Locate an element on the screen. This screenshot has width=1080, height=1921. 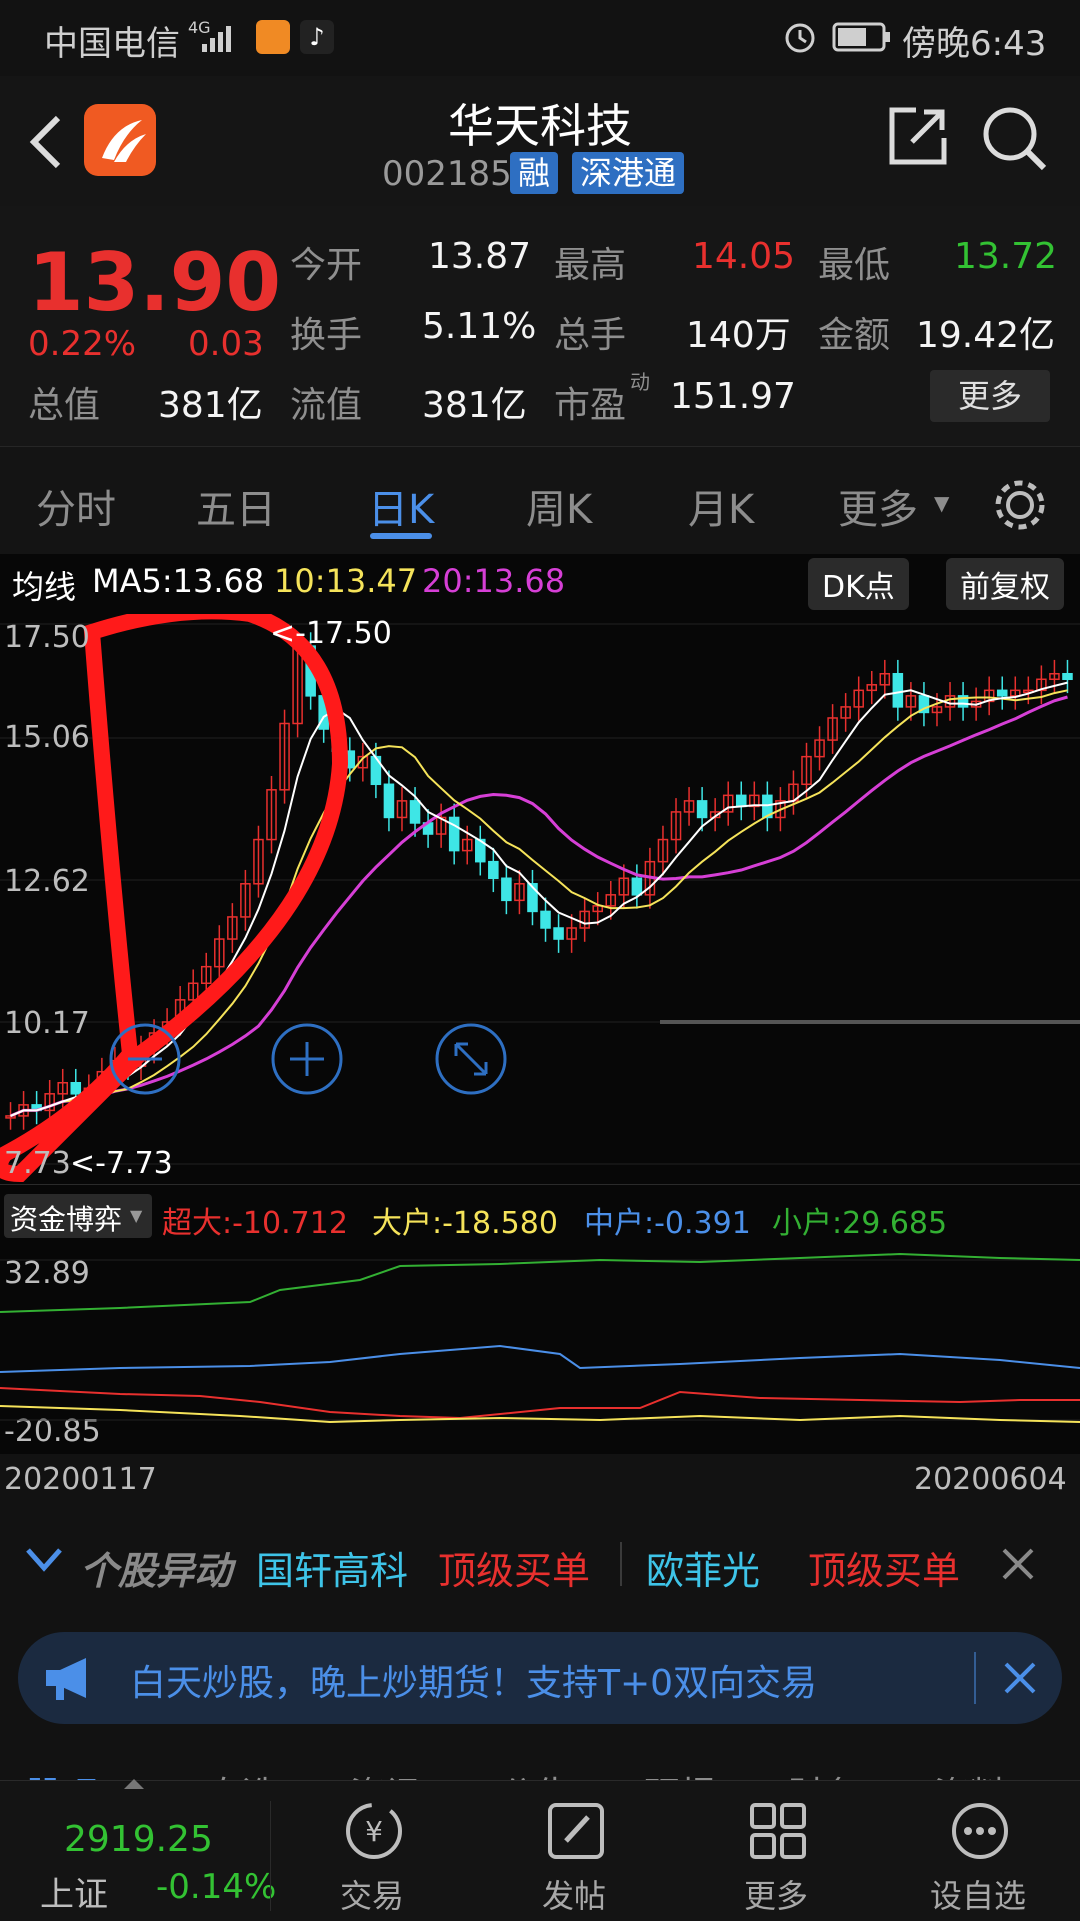
nav-post: 发帖 is located at coordinates (574, 1855).